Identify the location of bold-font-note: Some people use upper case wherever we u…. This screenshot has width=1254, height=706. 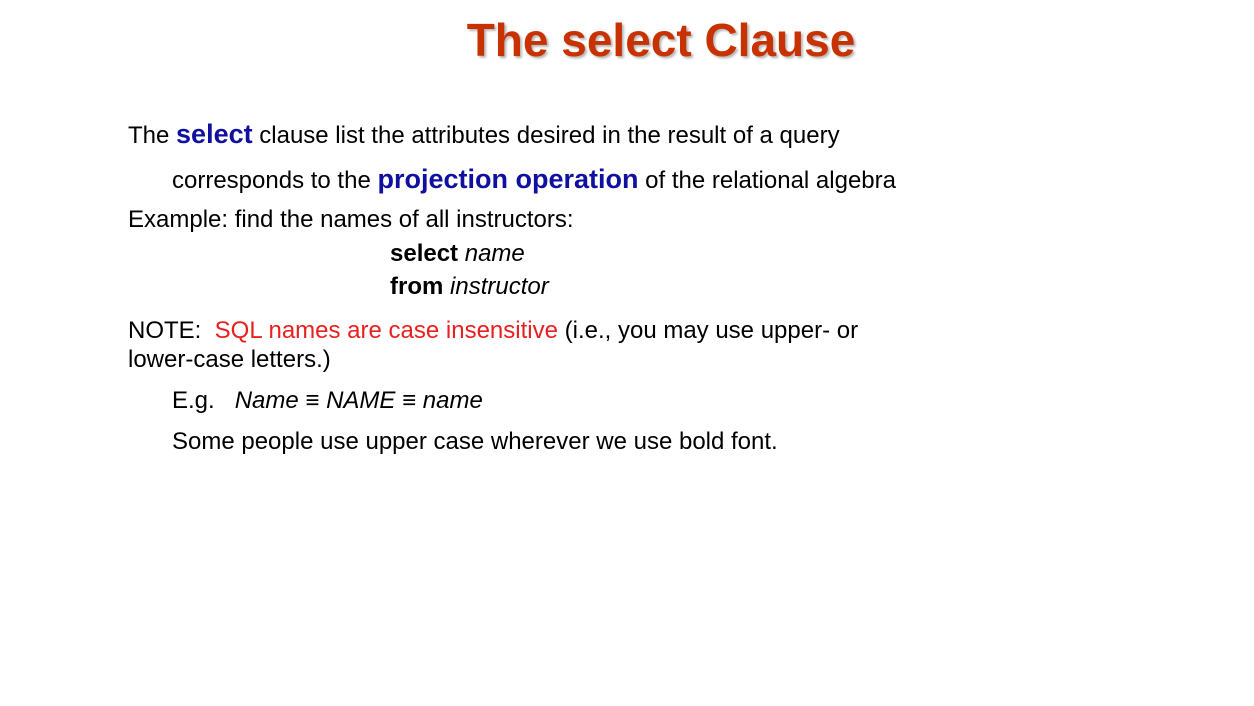
(475, 441).